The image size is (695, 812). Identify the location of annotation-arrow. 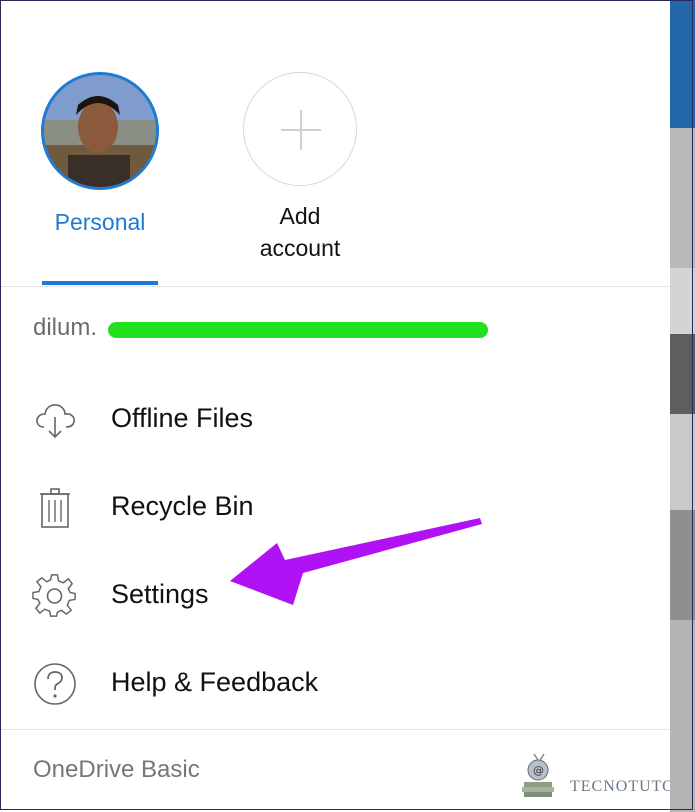
(356, 561).